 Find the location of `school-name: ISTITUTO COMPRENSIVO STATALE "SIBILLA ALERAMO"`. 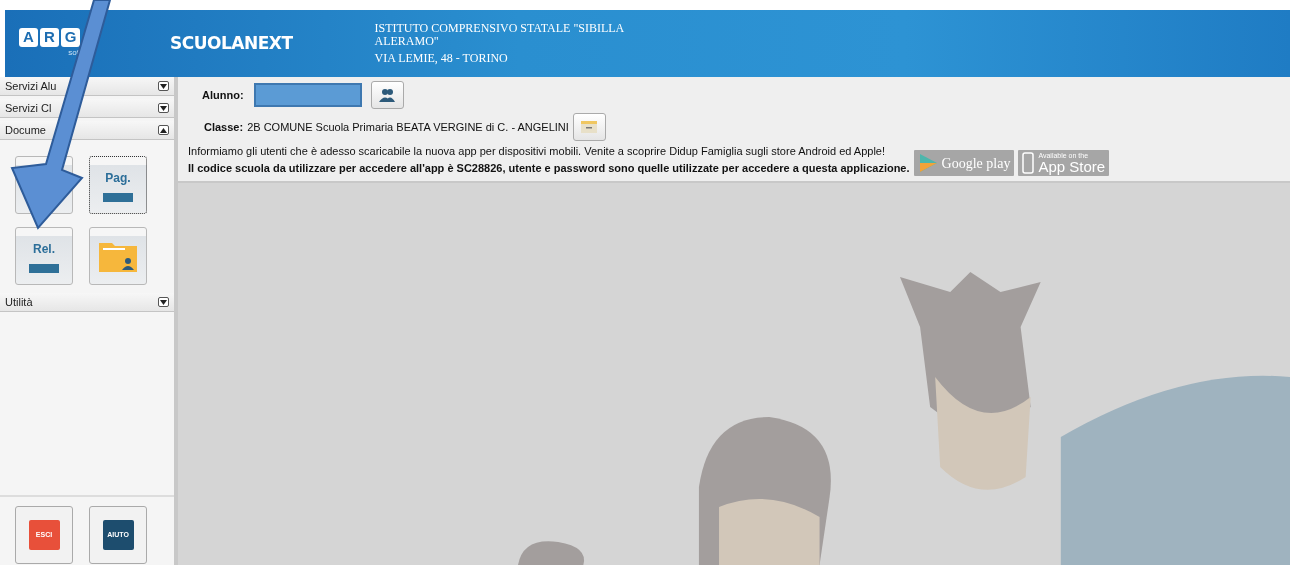

school-name: ISTITUTO COMPRENSIVO STATALE "SIBILLA ALERAMO" is located at coordinates (499, 35).